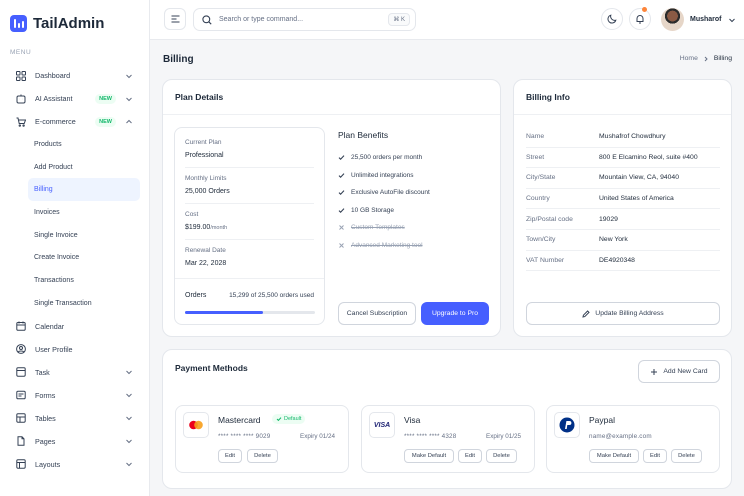 This screenshot has width=744, height=496. Describe the element at coordinates (74, 303) in the screenshot. I see `sidebar-subitem-single-transaction: Single Transaction` at that location.